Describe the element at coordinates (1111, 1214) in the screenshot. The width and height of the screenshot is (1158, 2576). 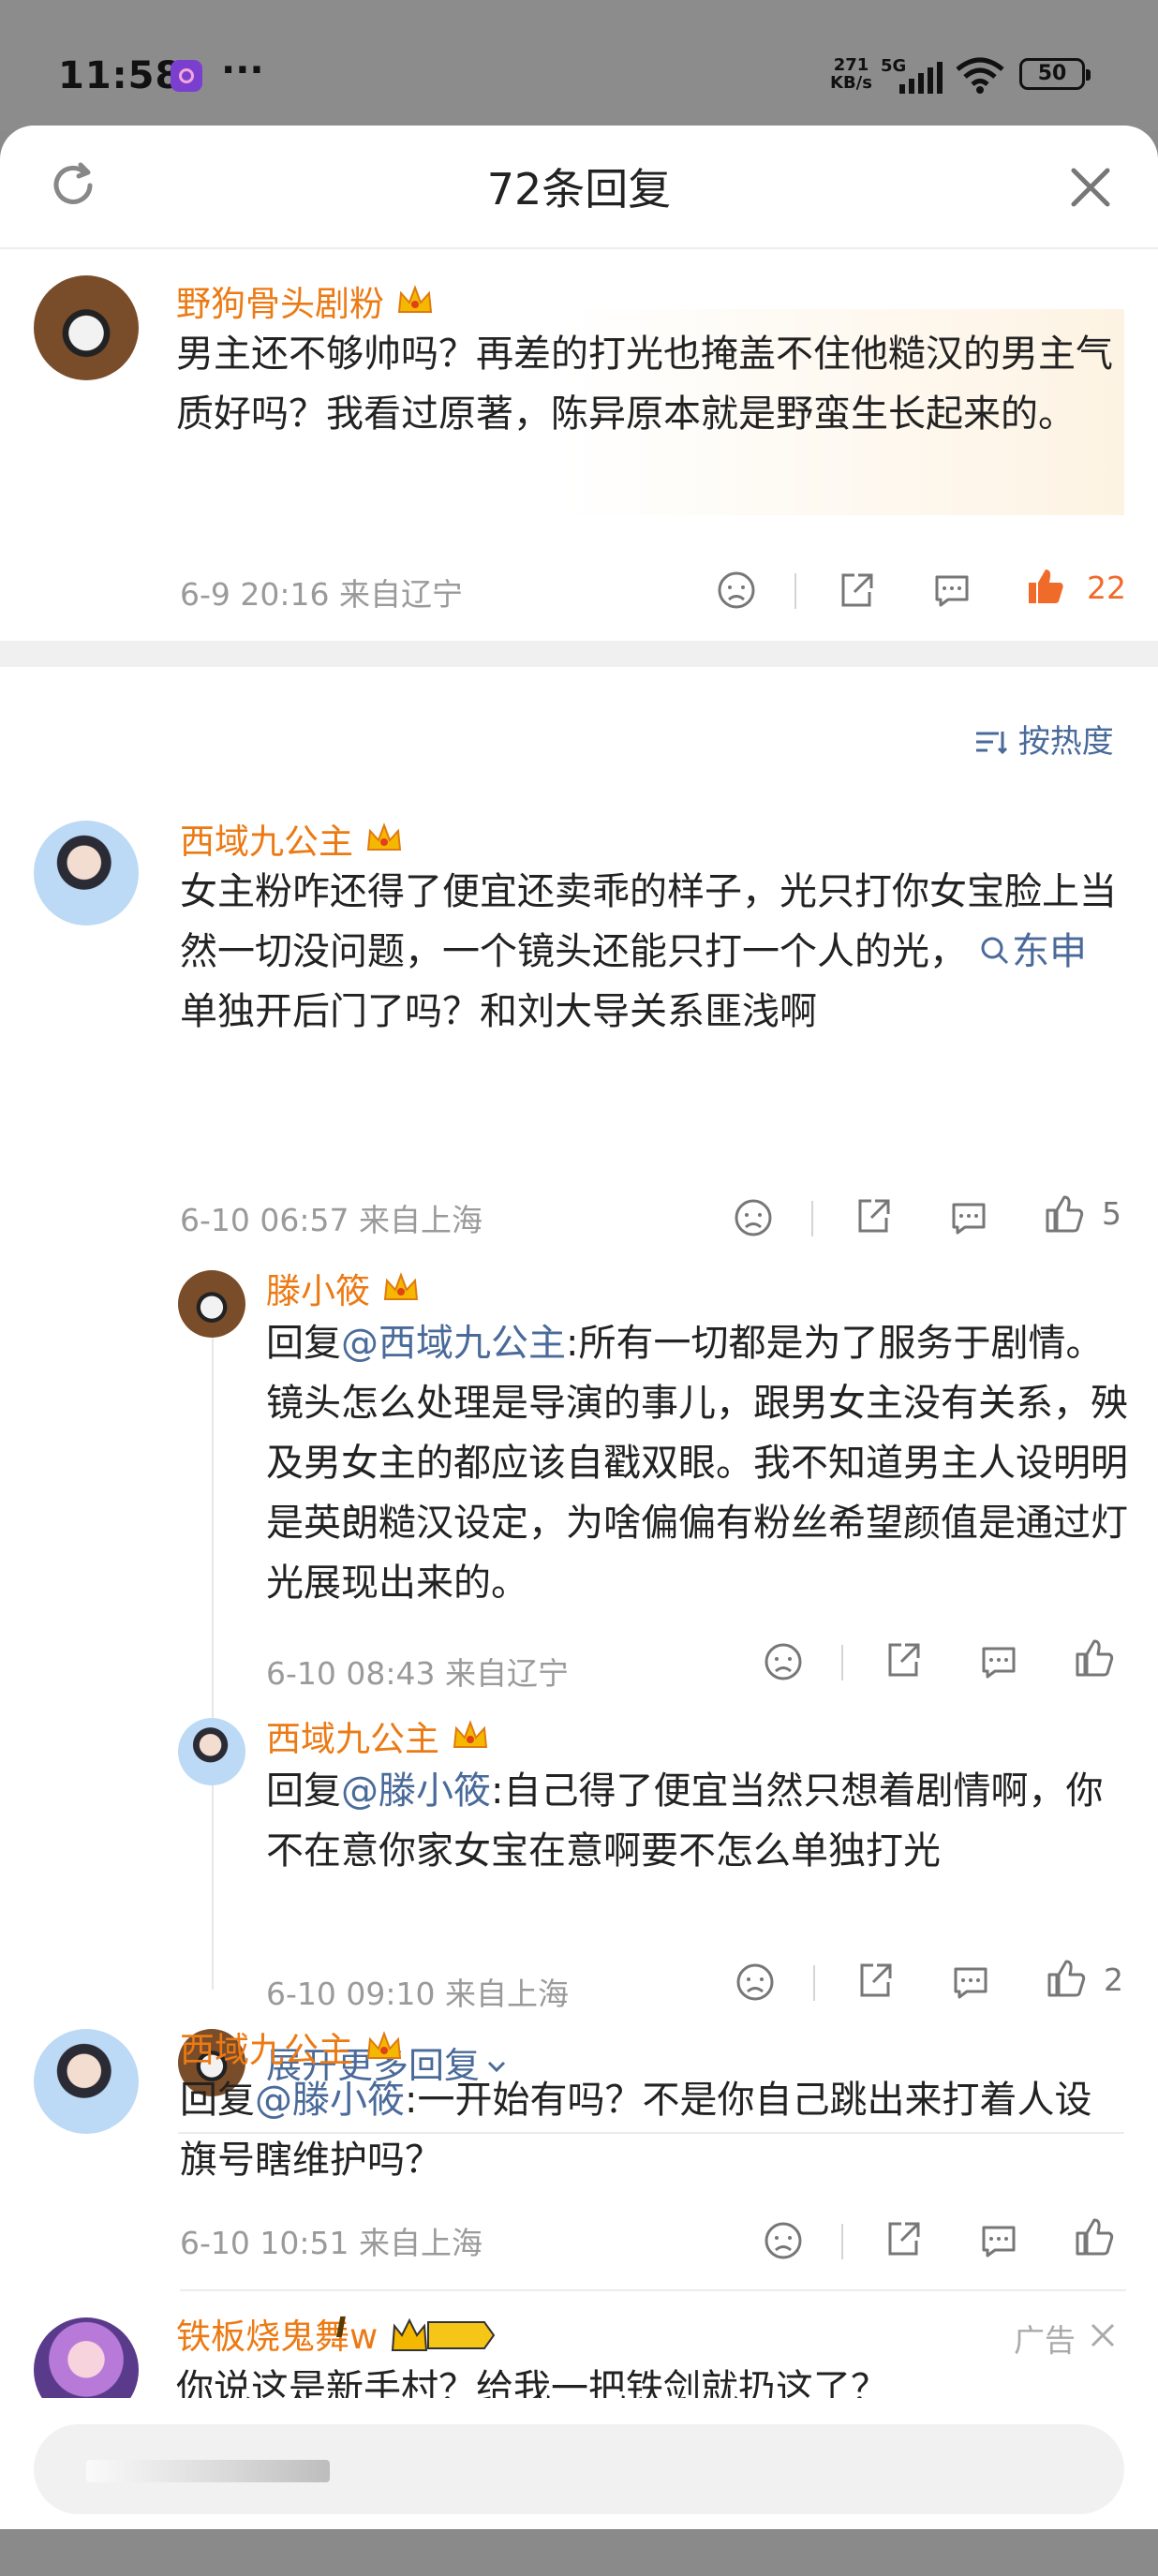
I see `like-count: 5` at that location.